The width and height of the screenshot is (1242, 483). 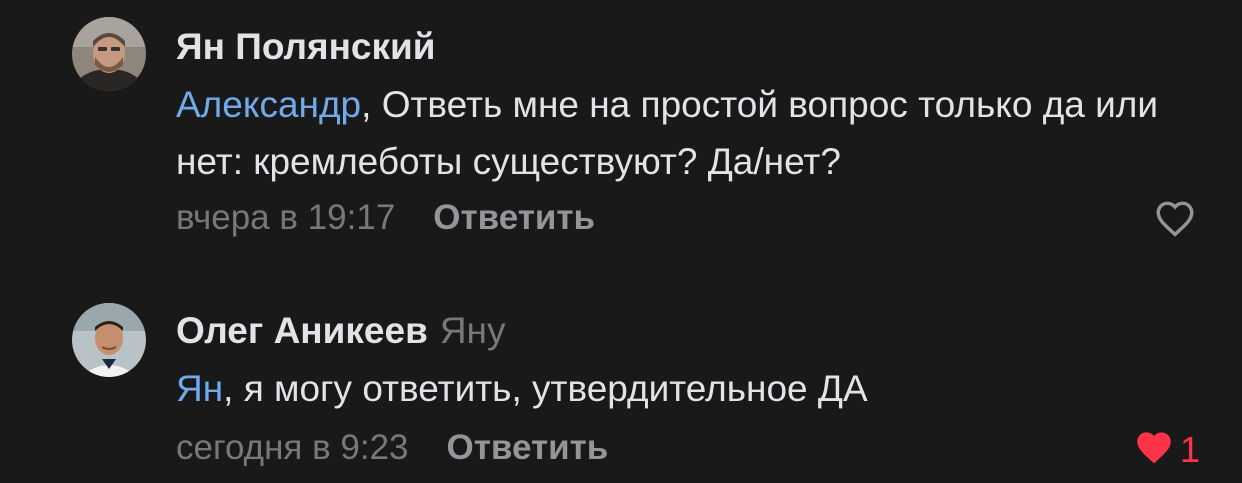 I want to click on author-line: Ян Полянский, so click(x=306, y=47).